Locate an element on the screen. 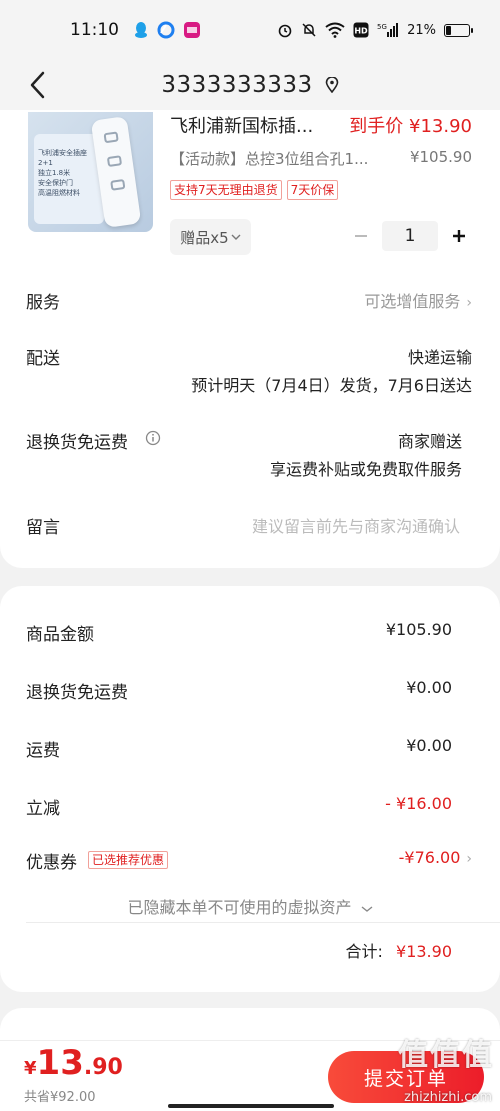  increment-button is located at coordinates (459, 236).